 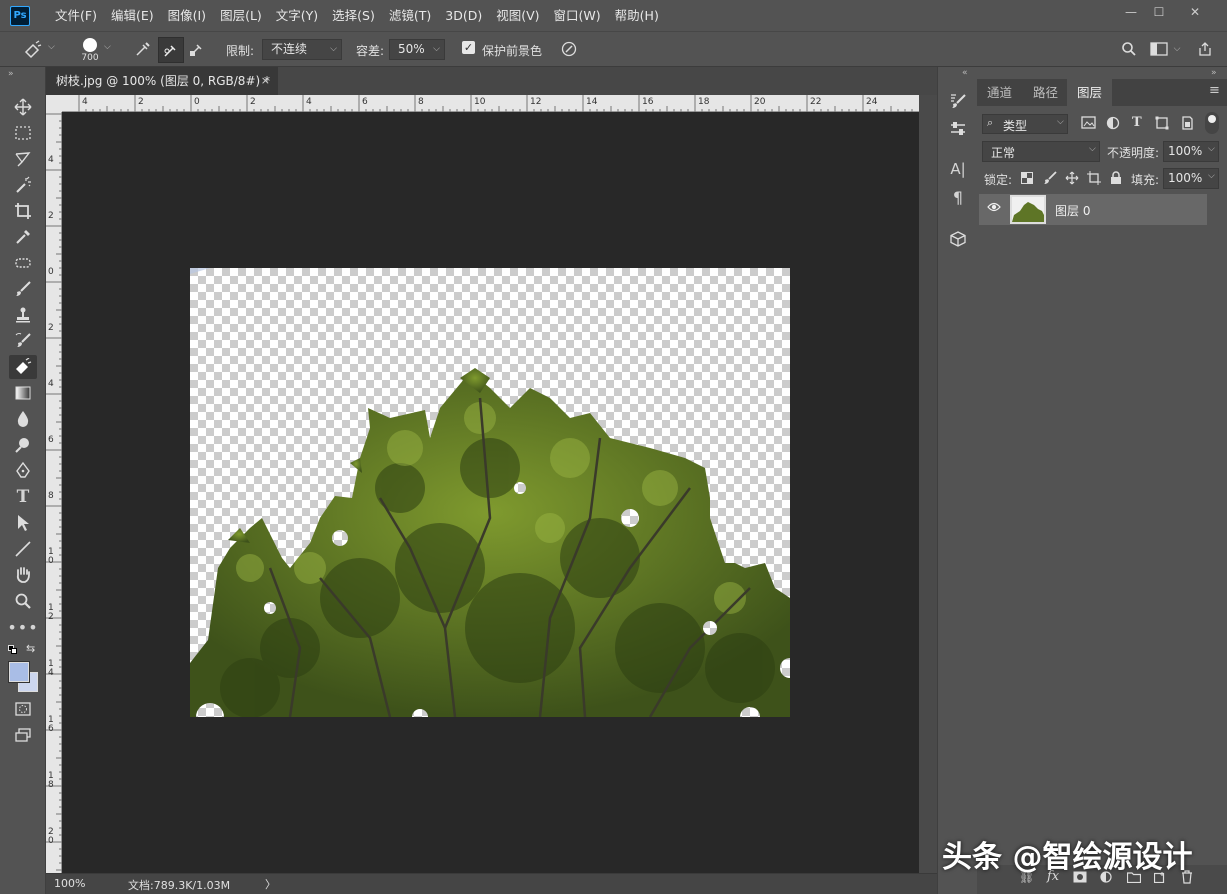 I want to click on character-panel-button: A|, so click(x=958, y=169).